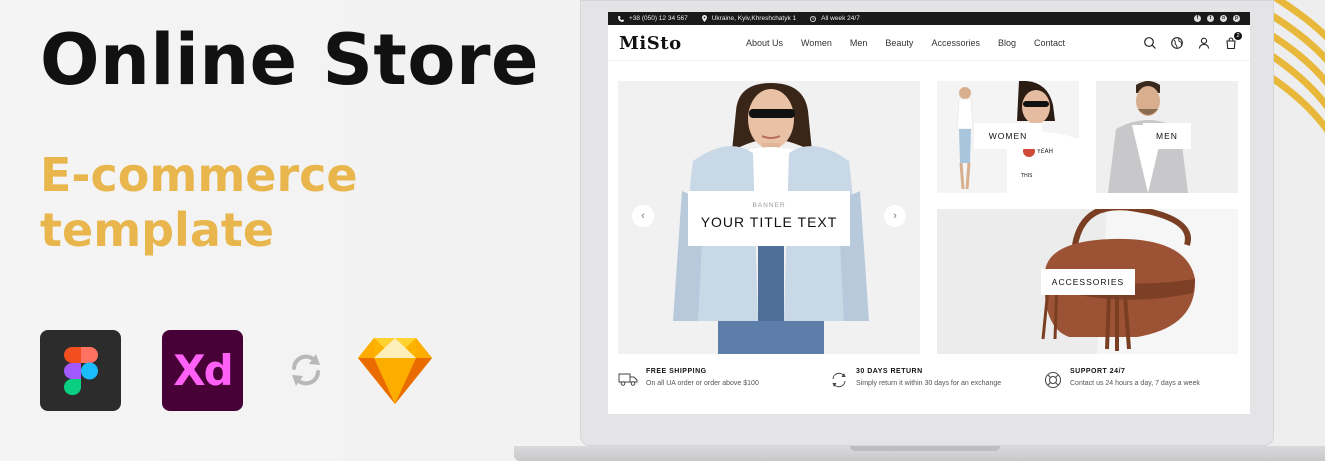  Describe the element at coordinates (1210, 18) in the screenshot. I see `twitter-icon: t` at that location.